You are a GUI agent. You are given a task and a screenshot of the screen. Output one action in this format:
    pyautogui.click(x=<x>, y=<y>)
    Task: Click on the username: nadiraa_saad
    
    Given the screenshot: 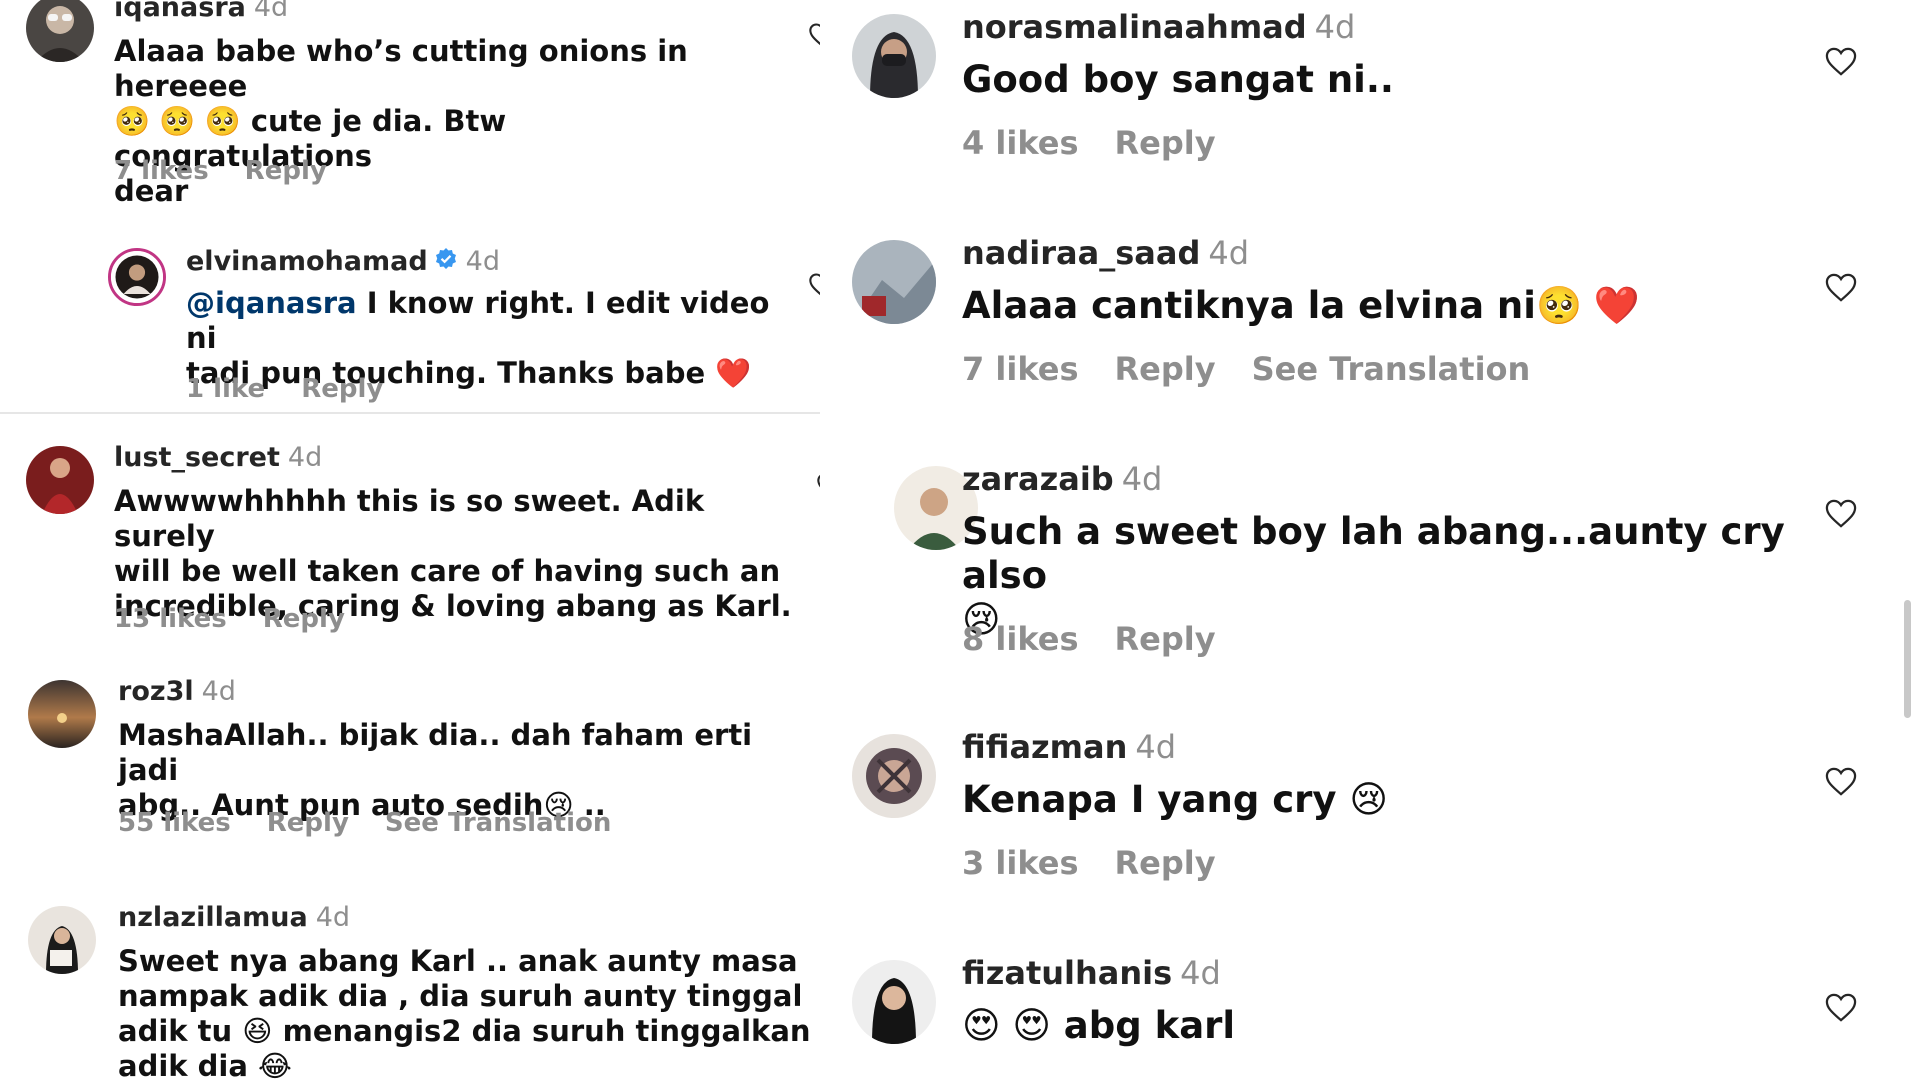 What is the action you would take?
    pyautogui.click(x=1081, y=253)
    